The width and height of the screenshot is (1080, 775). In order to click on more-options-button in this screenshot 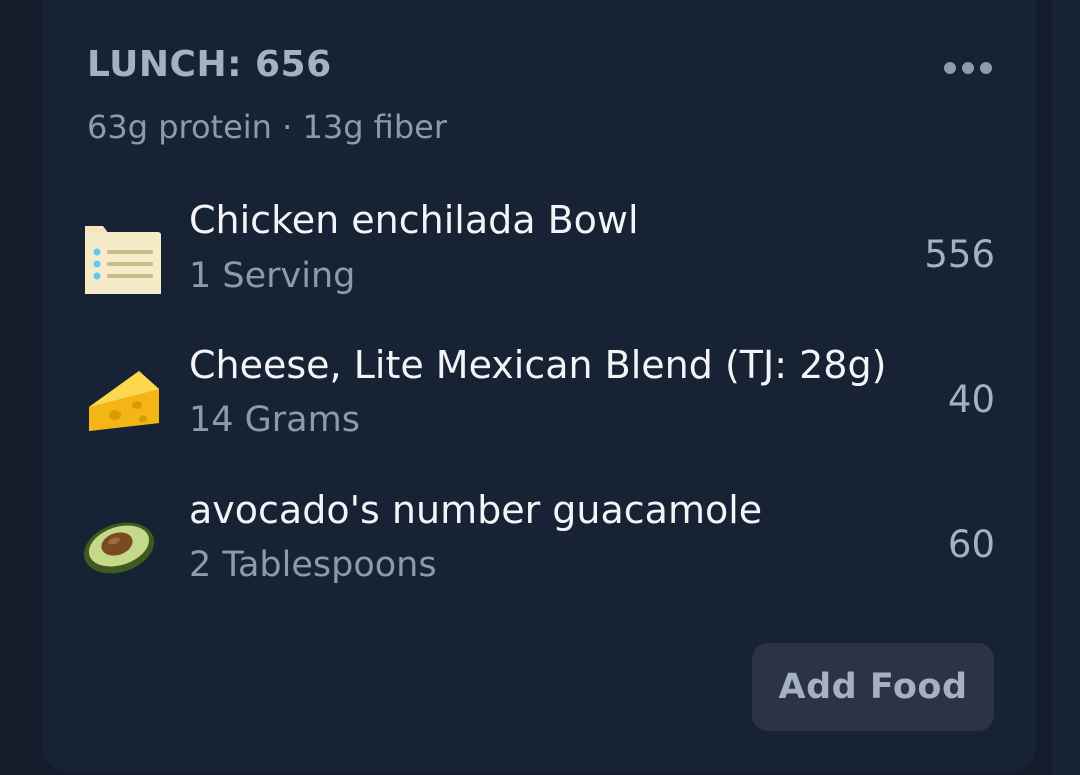, I will do `click(968, 68)`.